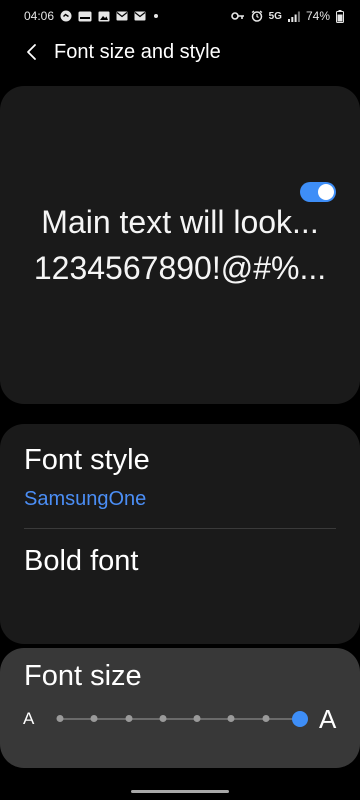  Describe the element at coordinates (156, 16) in the screenshot. I see `notification-dot-icon` at that location.